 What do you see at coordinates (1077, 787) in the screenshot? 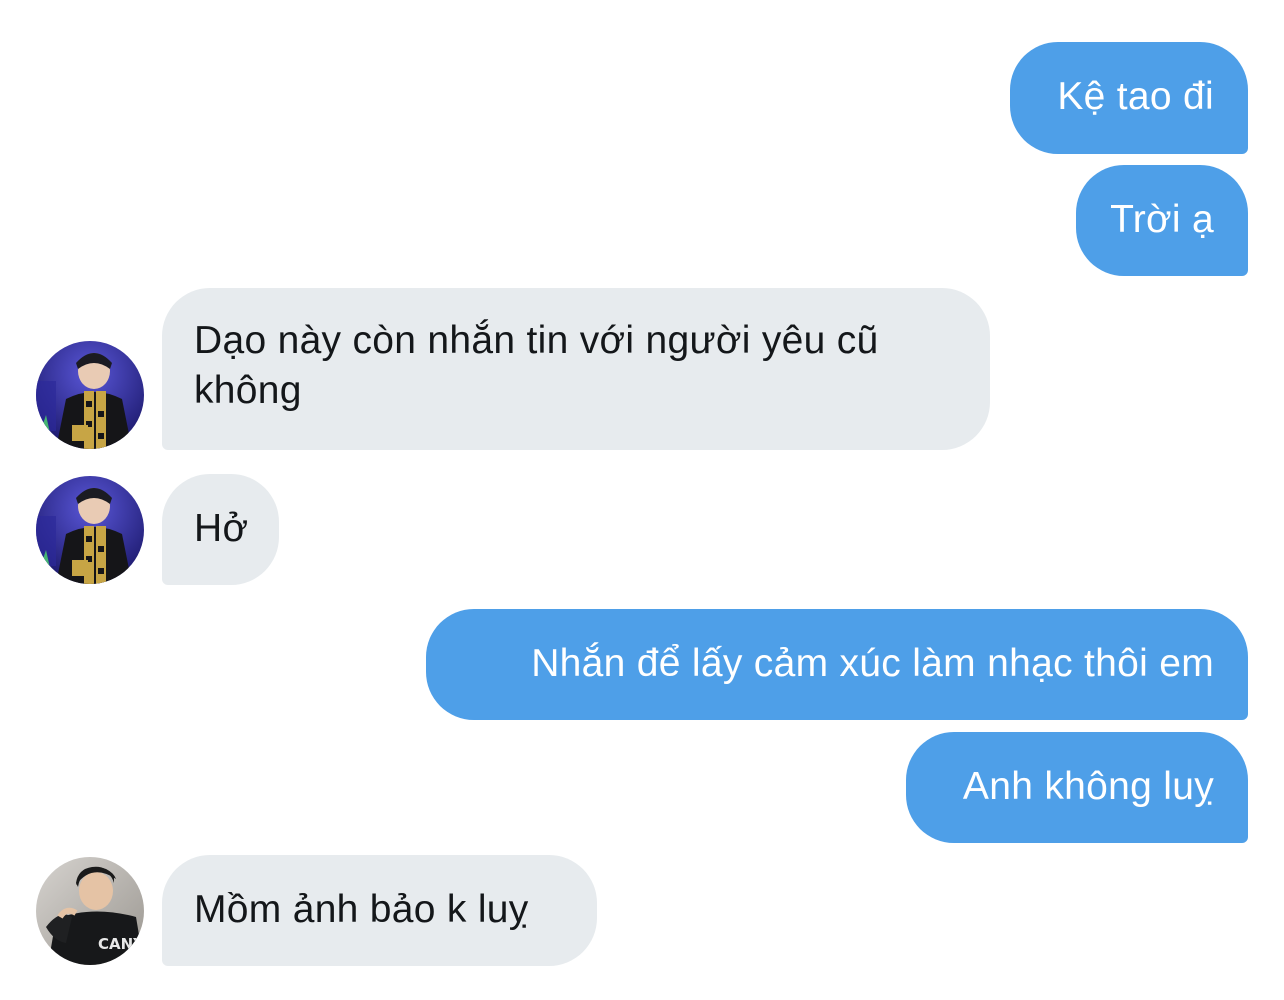
I see `outgoing-message-bubble: Anh không luỵ` at bounding box center [1077, 787].